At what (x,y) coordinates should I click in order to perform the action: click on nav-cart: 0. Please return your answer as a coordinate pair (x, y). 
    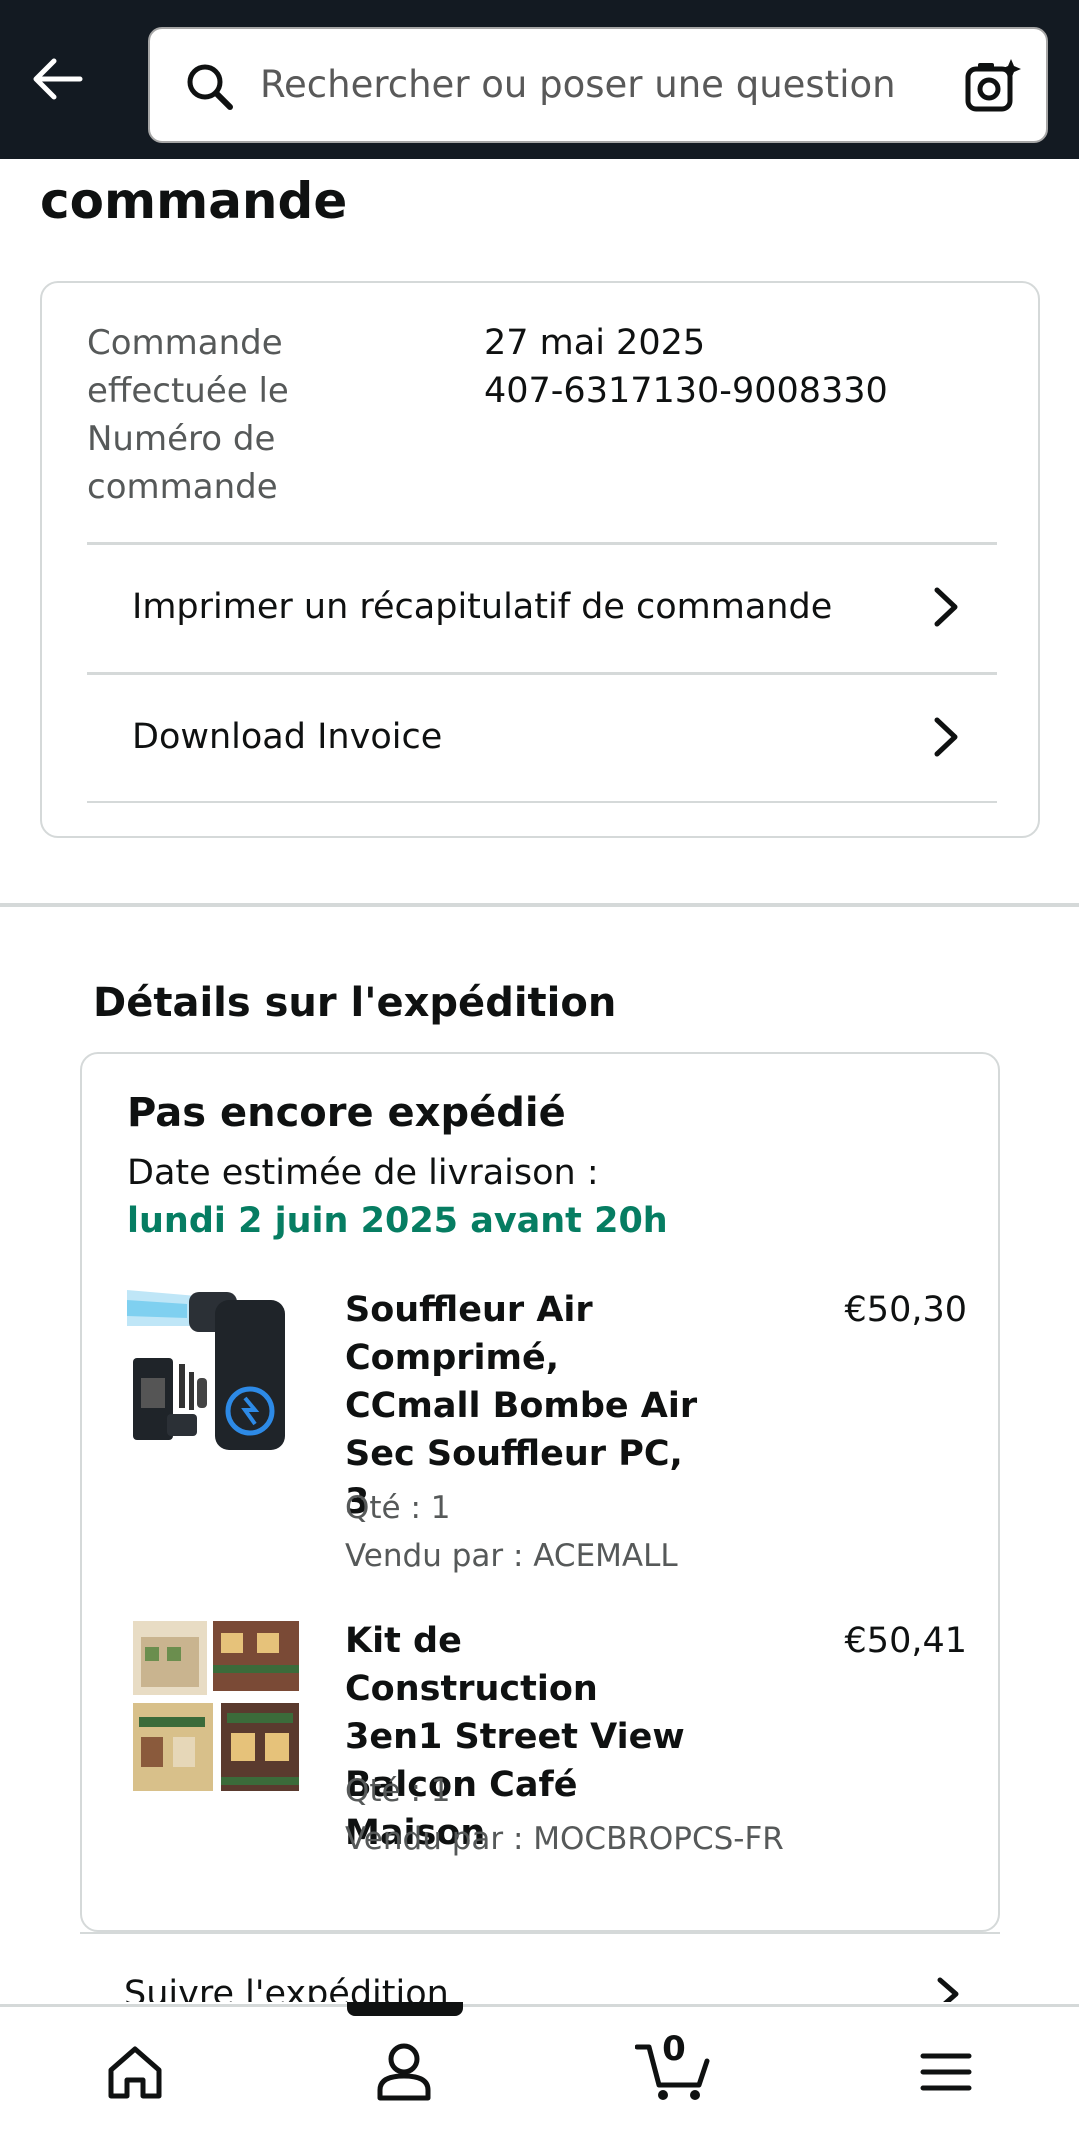
    Looking at the image, I should click on (674, 2068).